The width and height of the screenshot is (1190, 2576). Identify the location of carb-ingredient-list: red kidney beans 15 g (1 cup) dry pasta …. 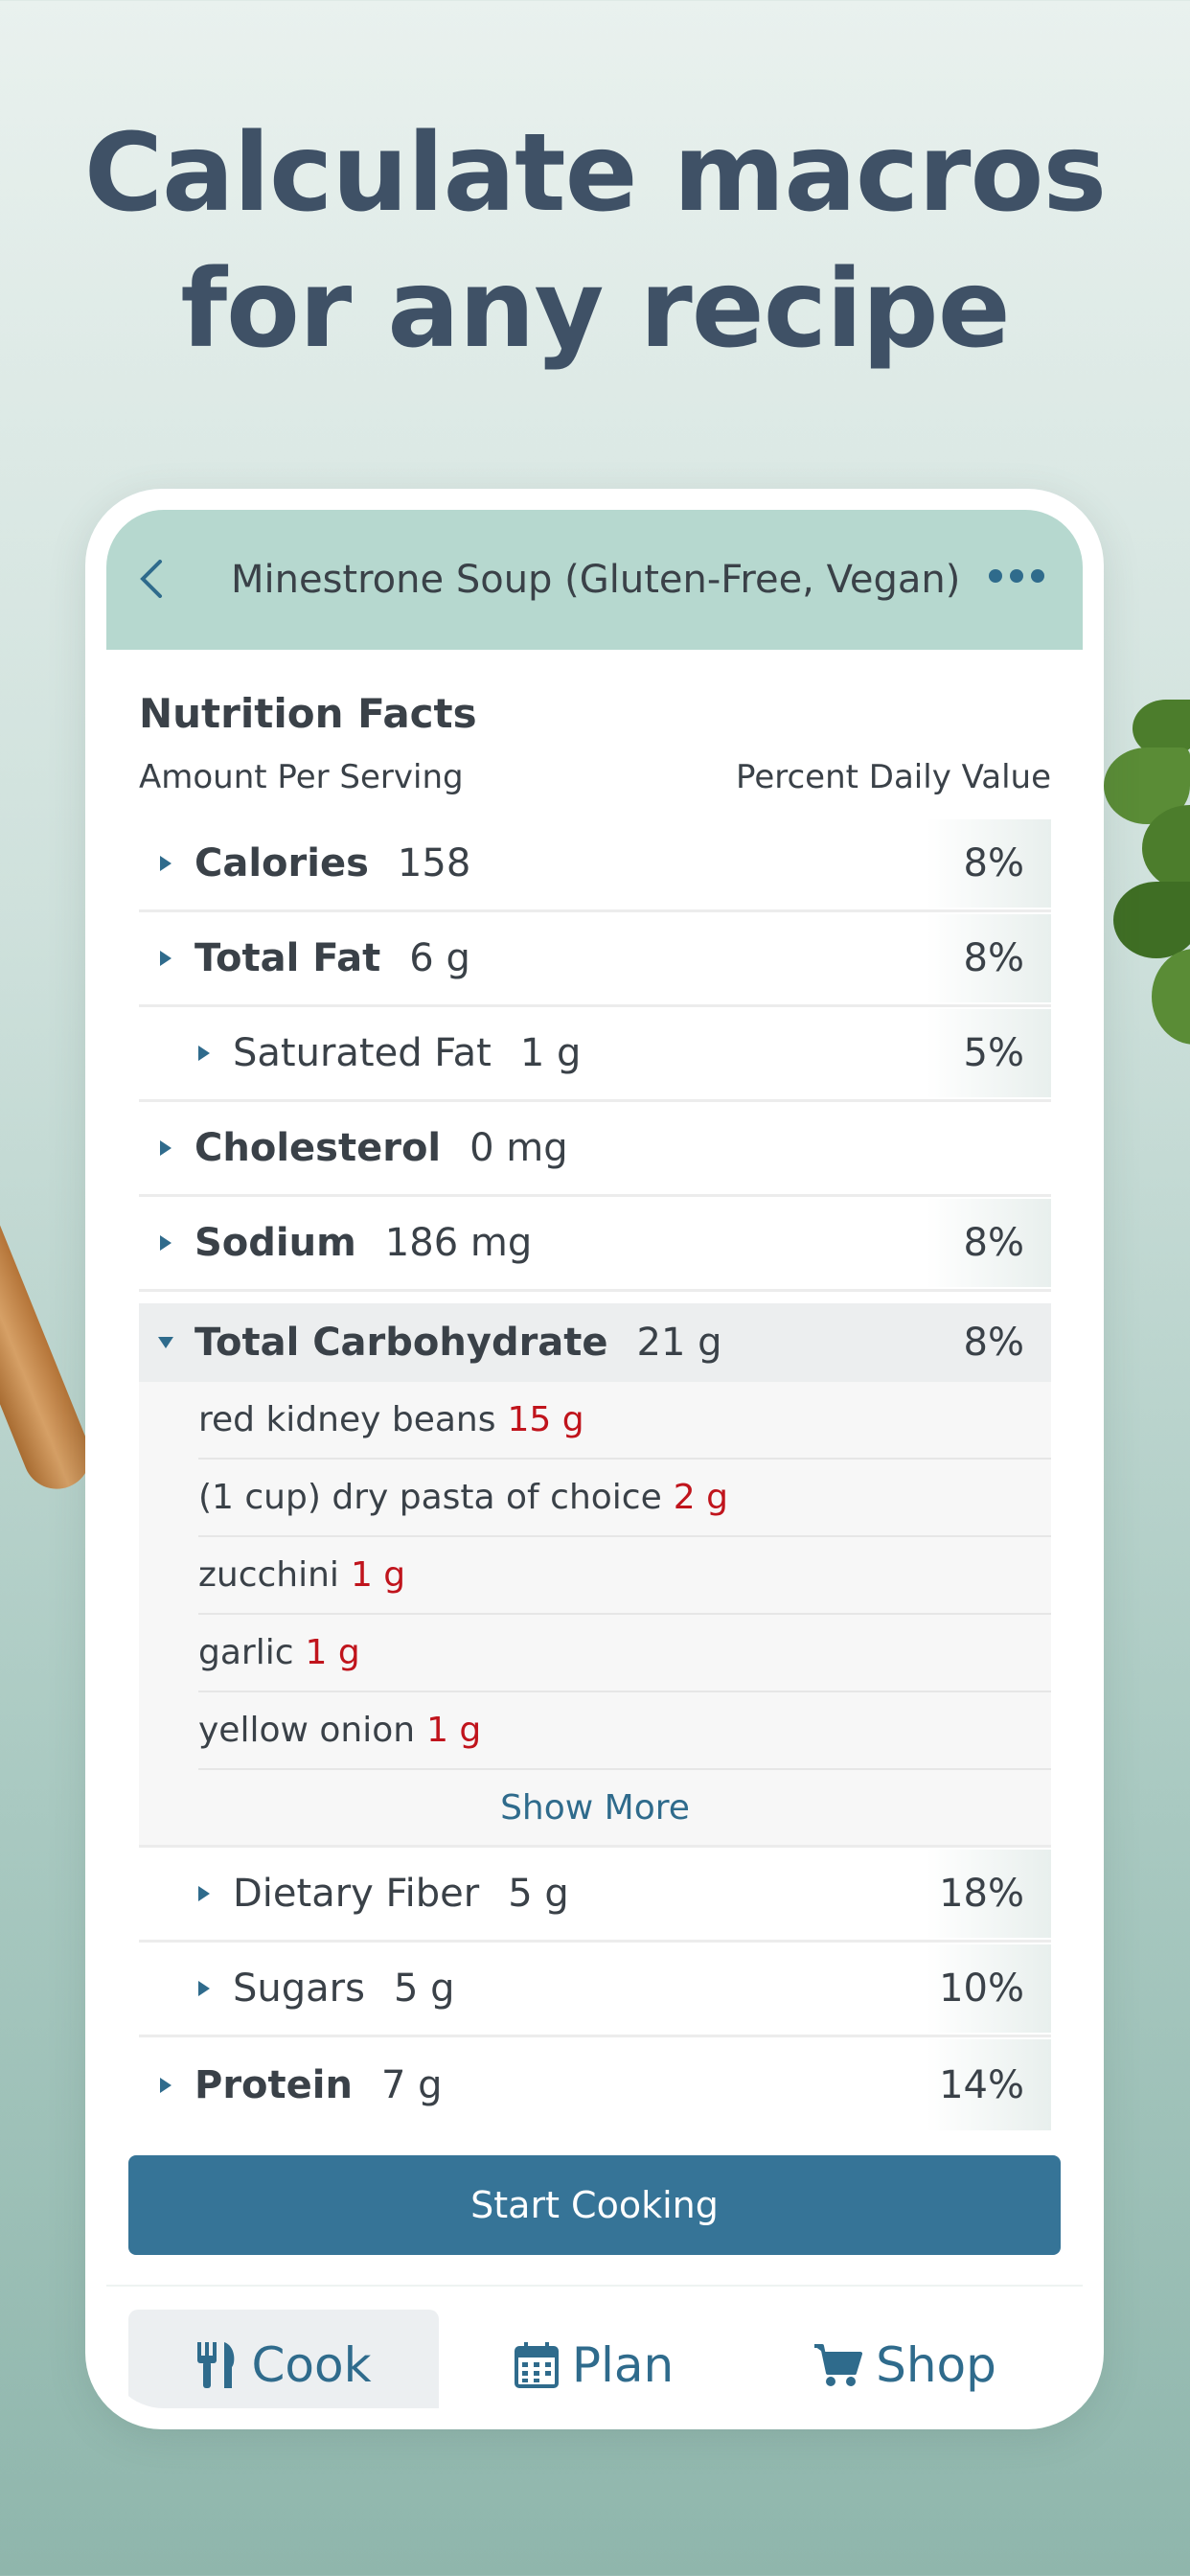
(595, 1615).